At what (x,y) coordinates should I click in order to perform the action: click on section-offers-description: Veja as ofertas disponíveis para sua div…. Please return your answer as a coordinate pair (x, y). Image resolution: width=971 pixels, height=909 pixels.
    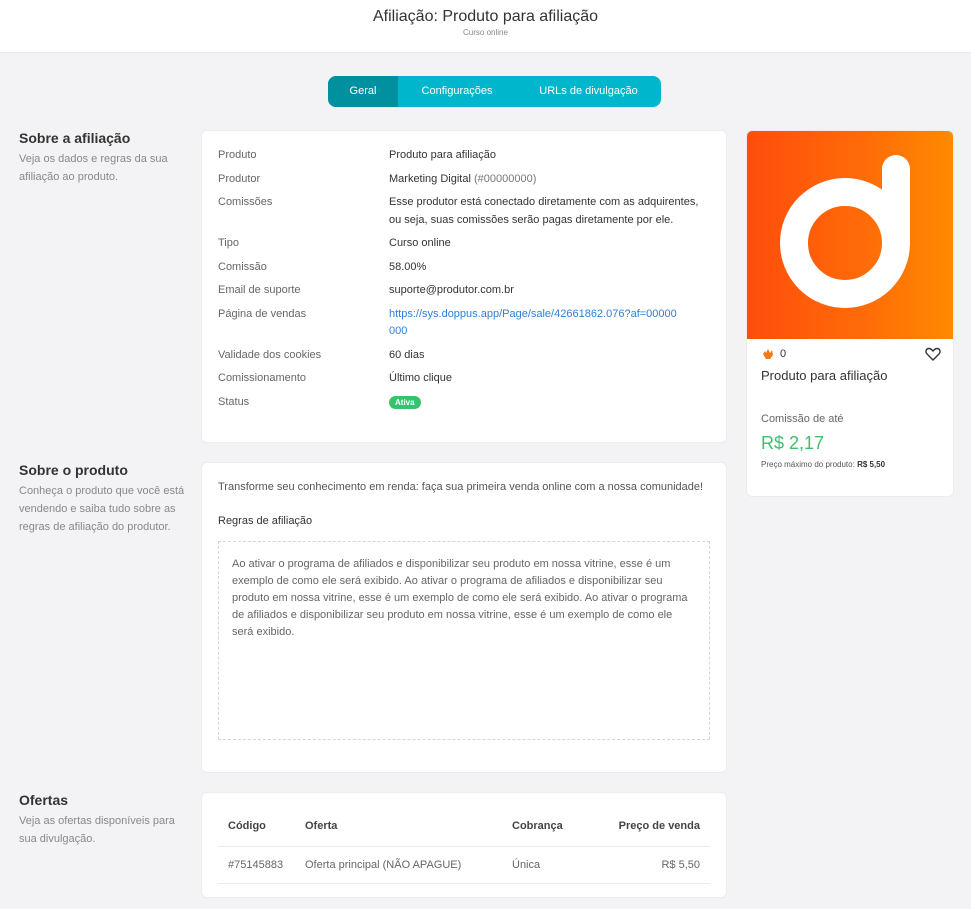
    Looking at the image, I should click on (97, 830).